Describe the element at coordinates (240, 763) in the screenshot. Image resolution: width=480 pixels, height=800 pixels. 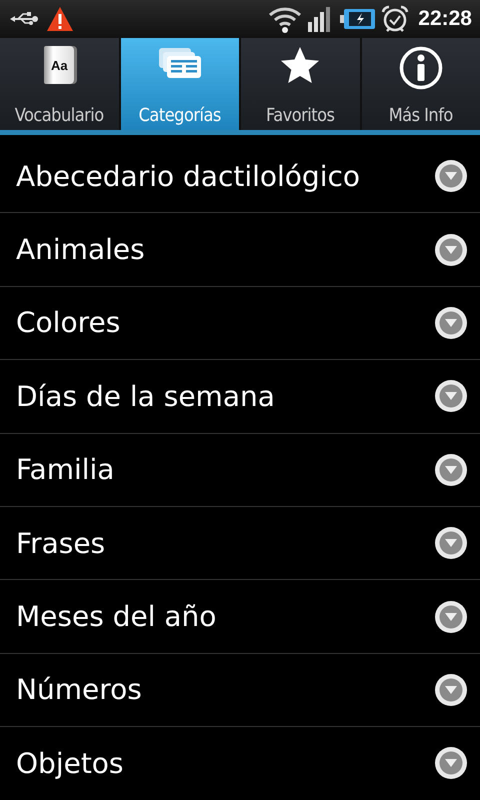
I see `category-item: Objetos` at that location.